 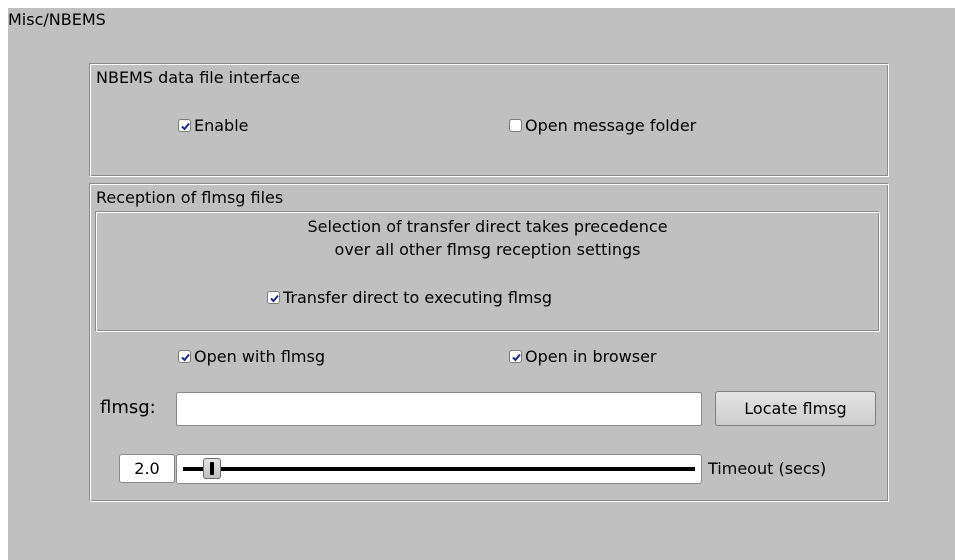 What do you see at coordinates (439, 409) in the screenshot?
I see `flmsg-path-input` at bounding box center [439, 409].